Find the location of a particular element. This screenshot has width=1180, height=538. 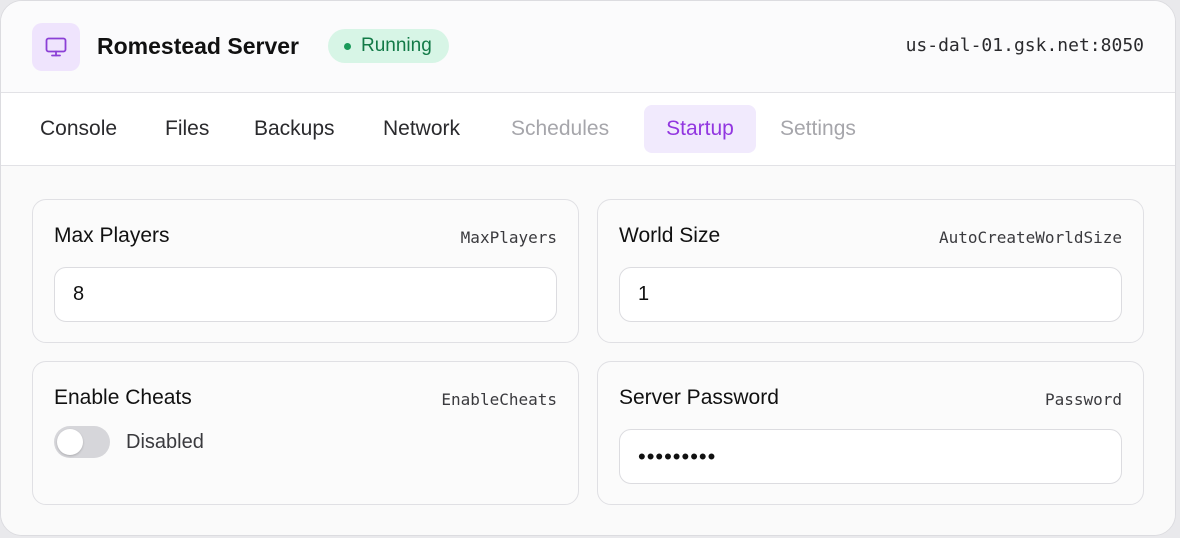

world-size-card: World Size AutoCreateWorldSize 1 is located at coordinates (870, 271).